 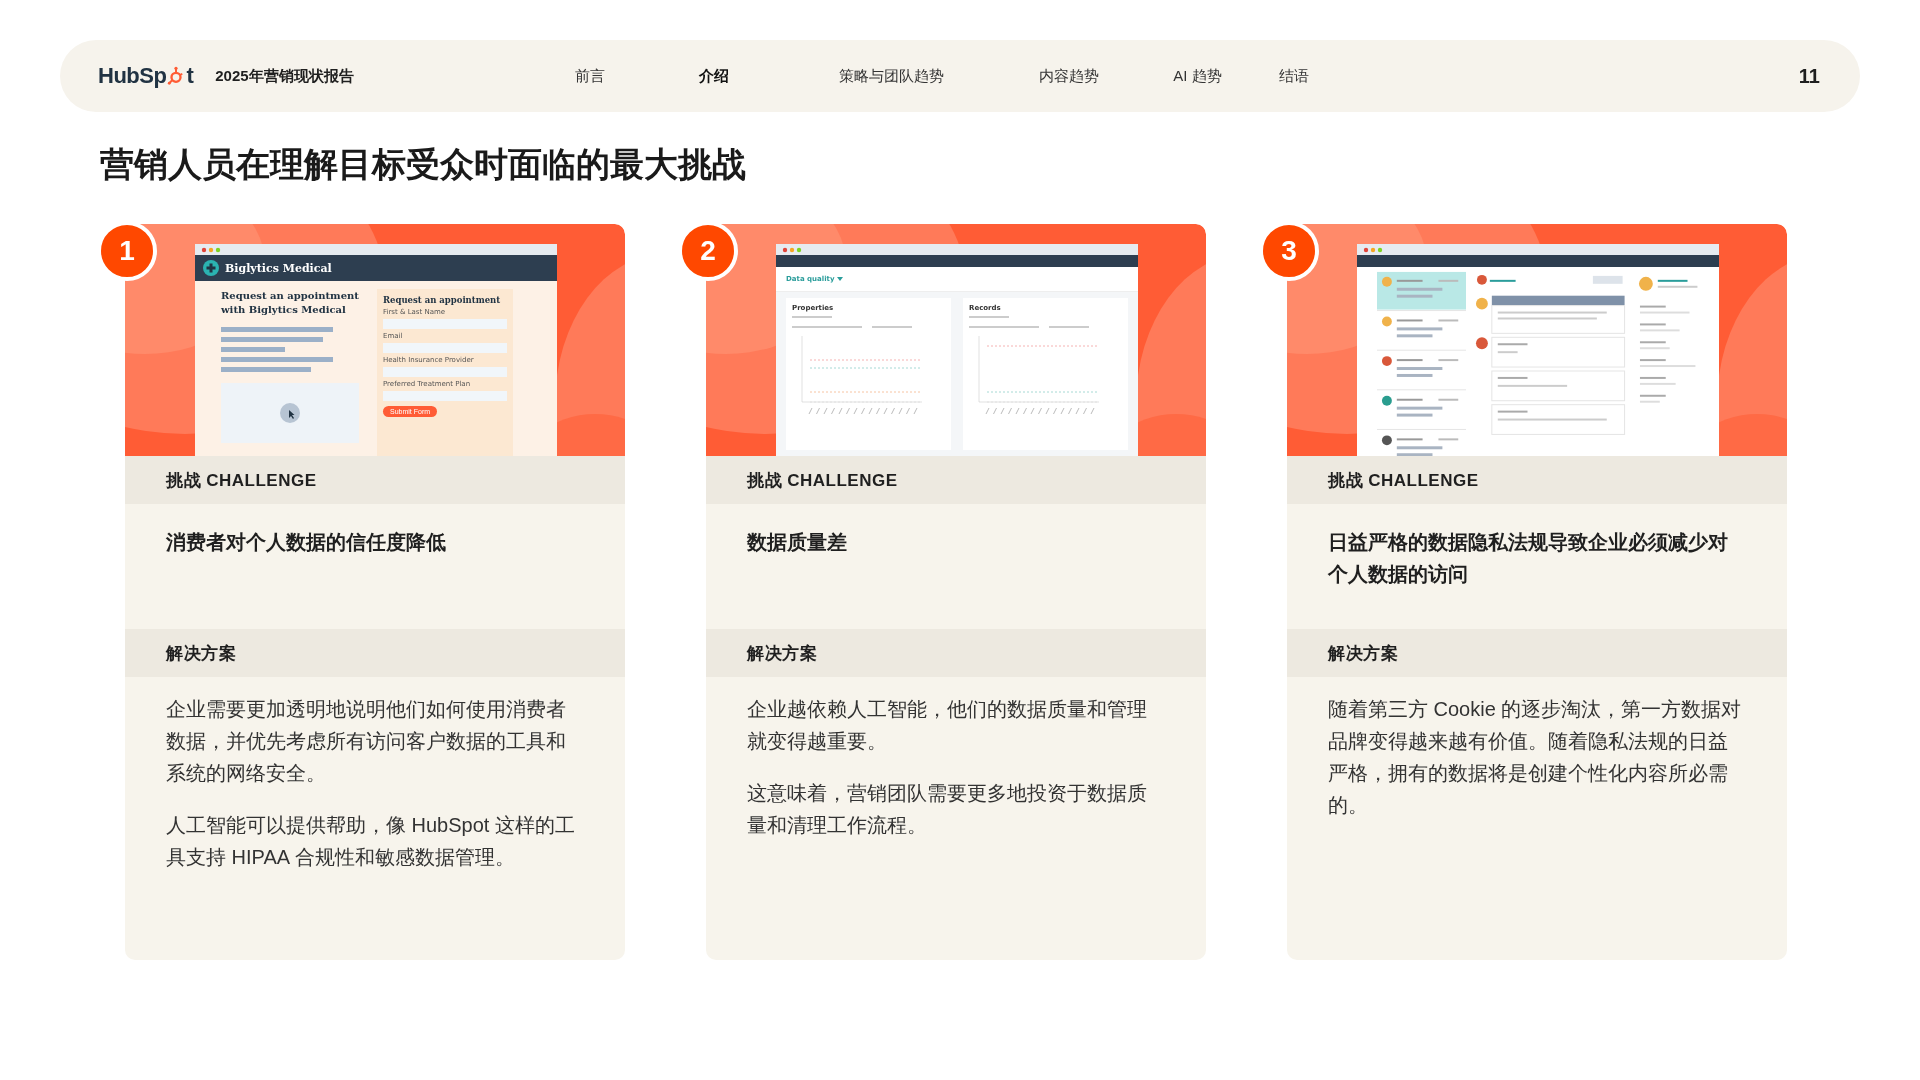 I want to click on nav-tab: 内容趋势, so click(x=1069, y=76).